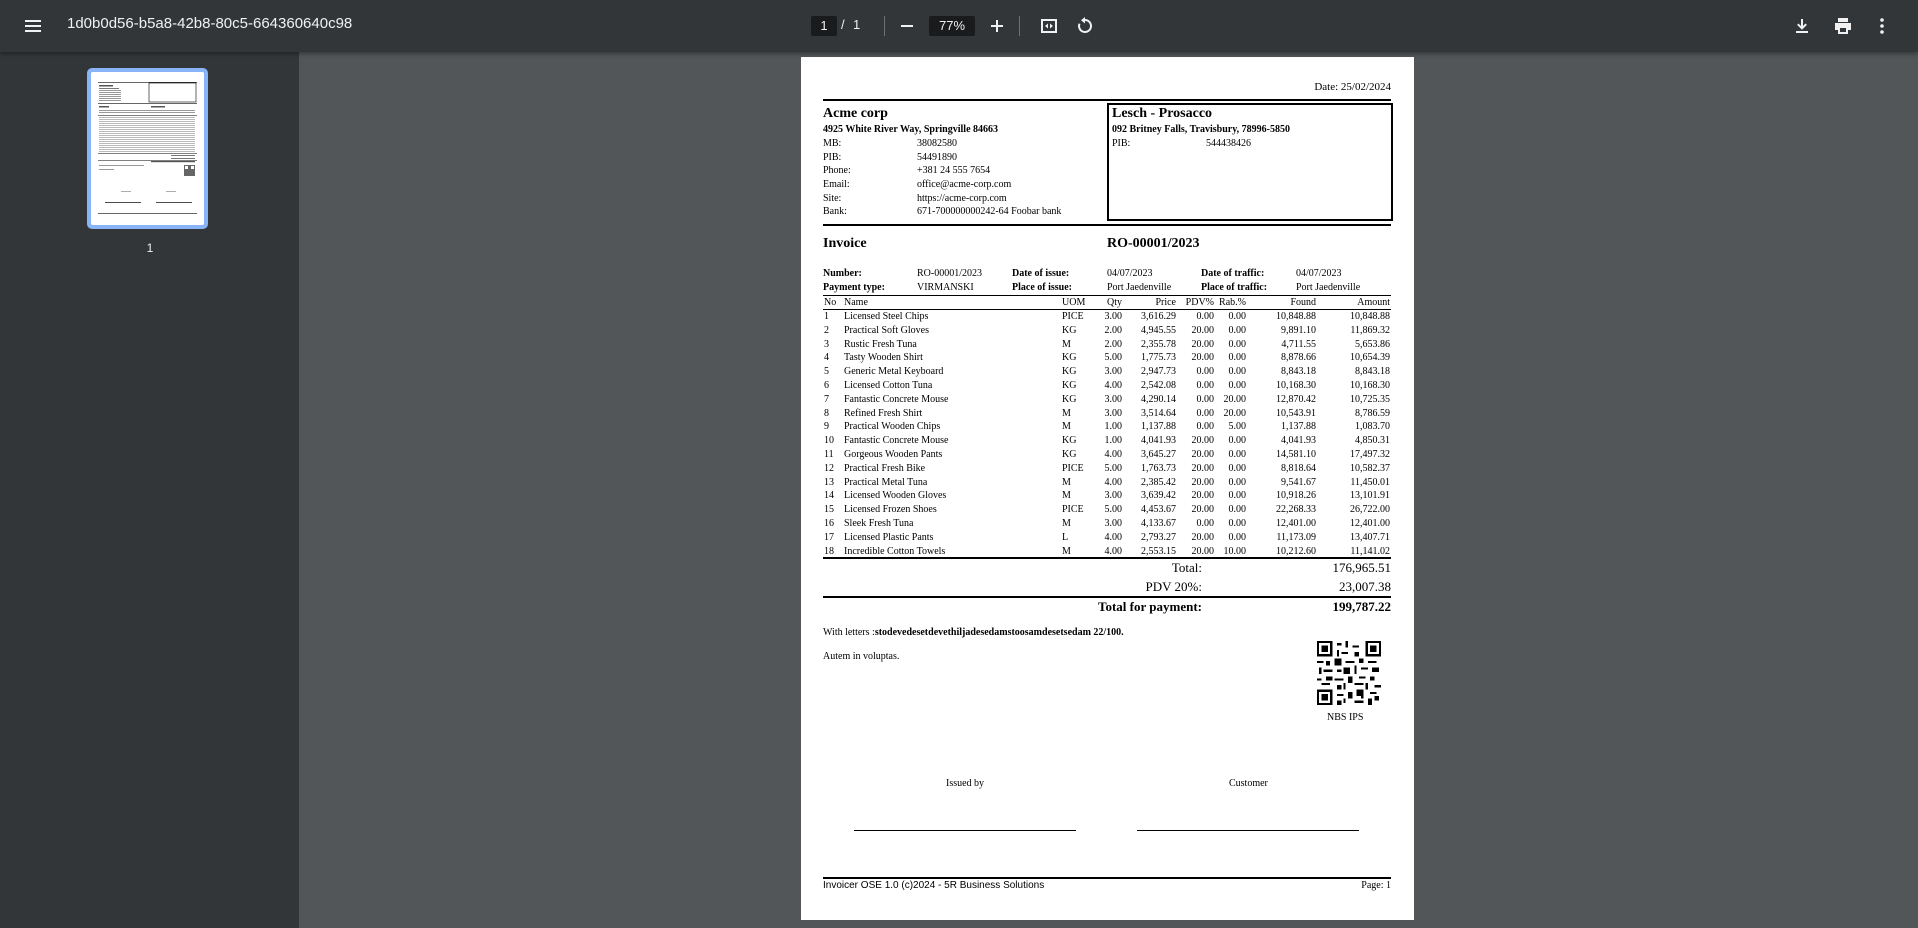  Describe the element at coordinates (1370, 330) in the screenshot. I see `col-amount-cell: 11,869.32` at that location.